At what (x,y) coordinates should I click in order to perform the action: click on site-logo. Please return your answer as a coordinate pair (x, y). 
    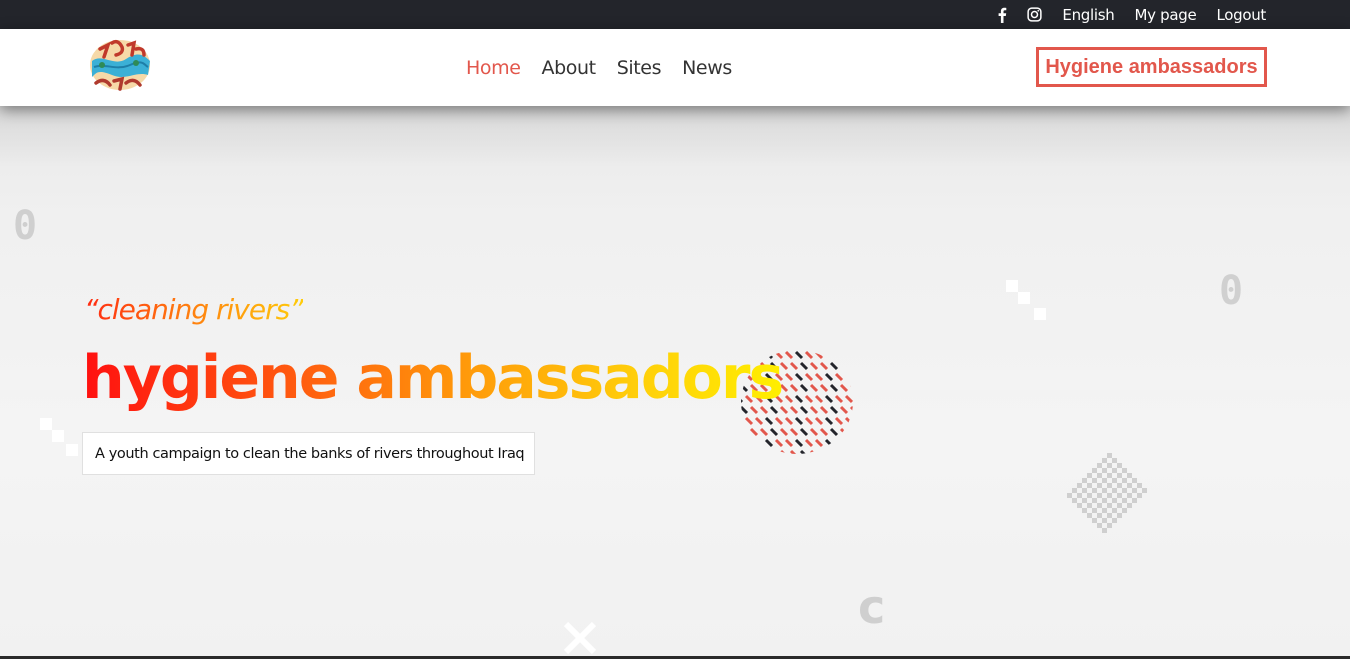
    Looking at the image, I should click on (119, 65).